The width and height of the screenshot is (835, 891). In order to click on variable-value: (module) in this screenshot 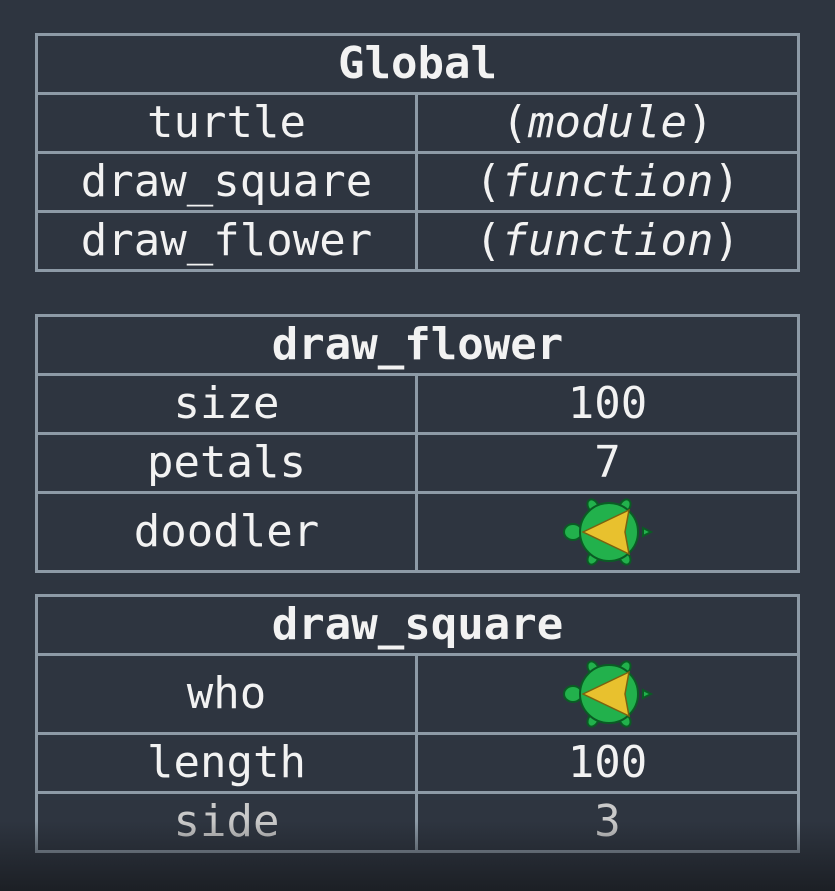, I will do `click(607, 123)`.